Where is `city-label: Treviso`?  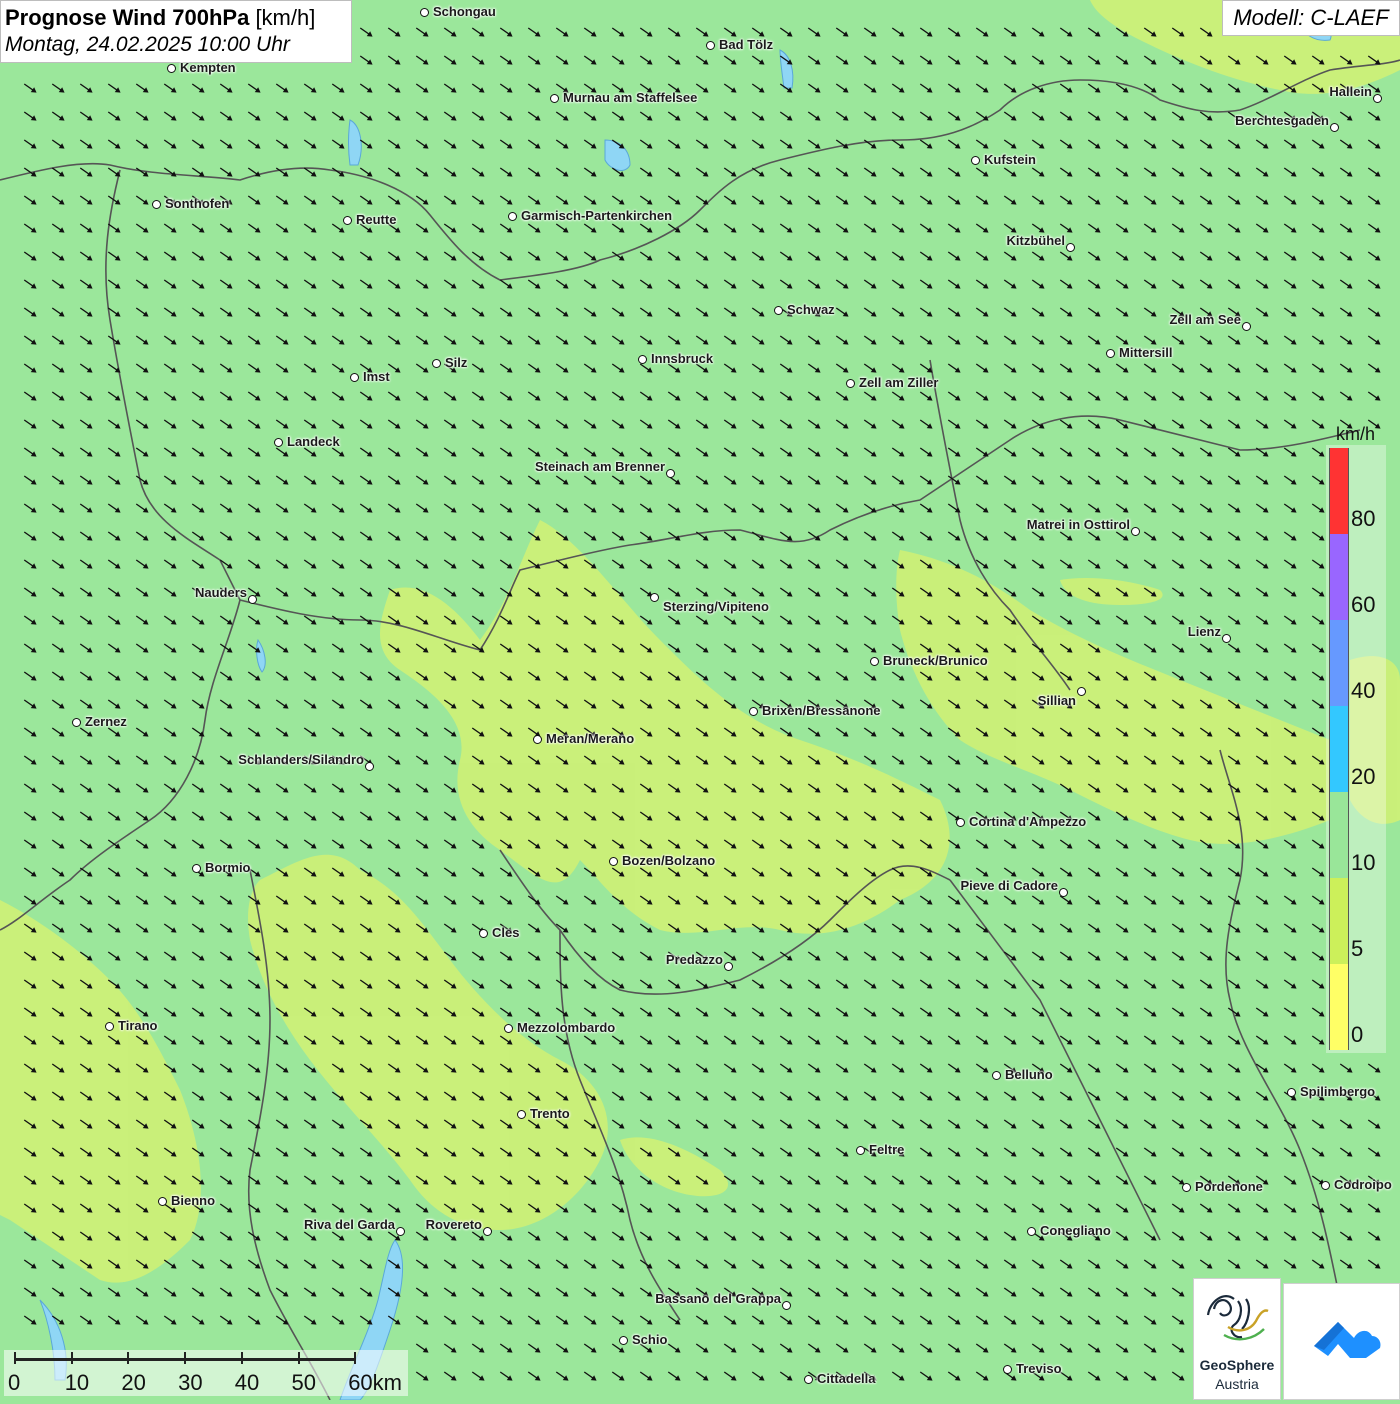
city-label: Treviso is located at coordinates (1039, 1368).